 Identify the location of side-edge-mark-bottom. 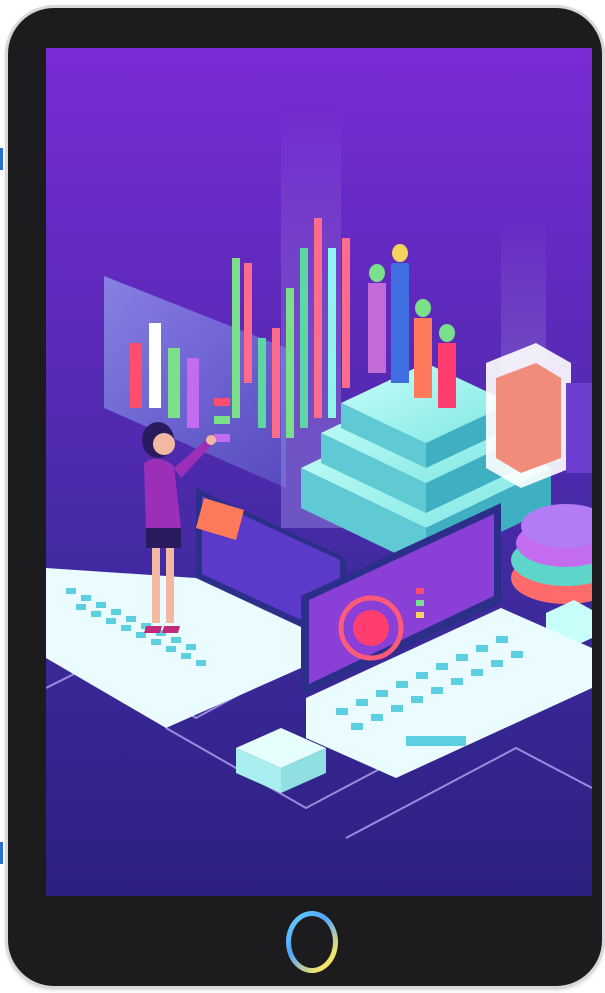
(1, 853).